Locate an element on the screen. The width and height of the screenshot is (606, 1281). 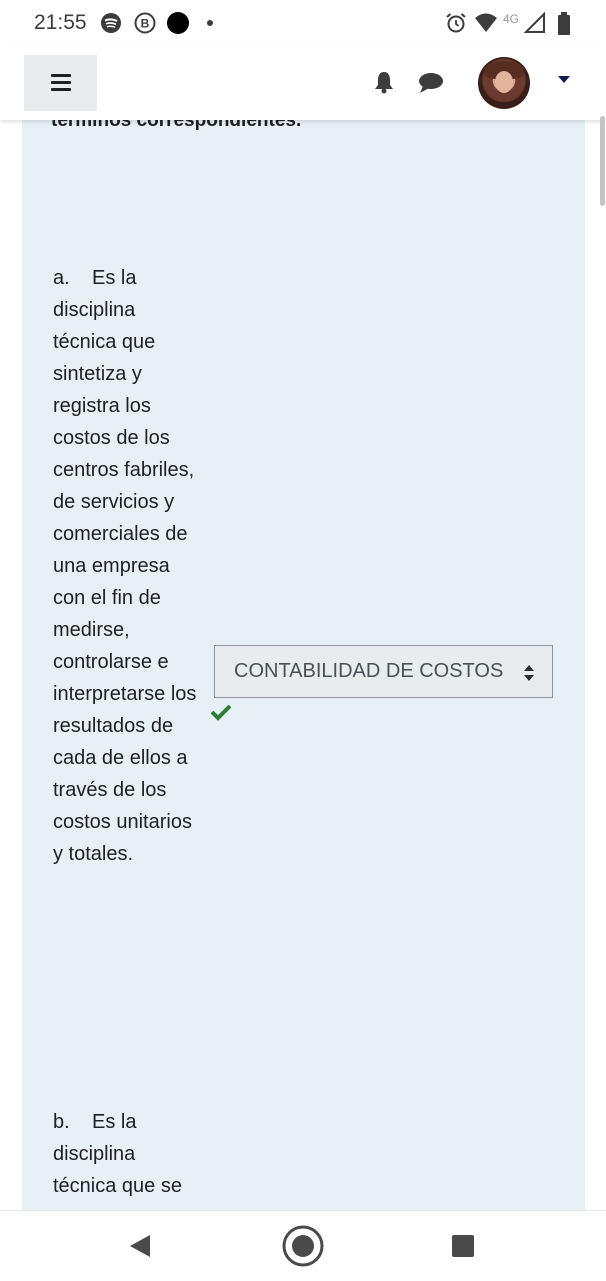
answer-select: CONTABILIDAD DE COSTOS is located at coordinates (383, 671).